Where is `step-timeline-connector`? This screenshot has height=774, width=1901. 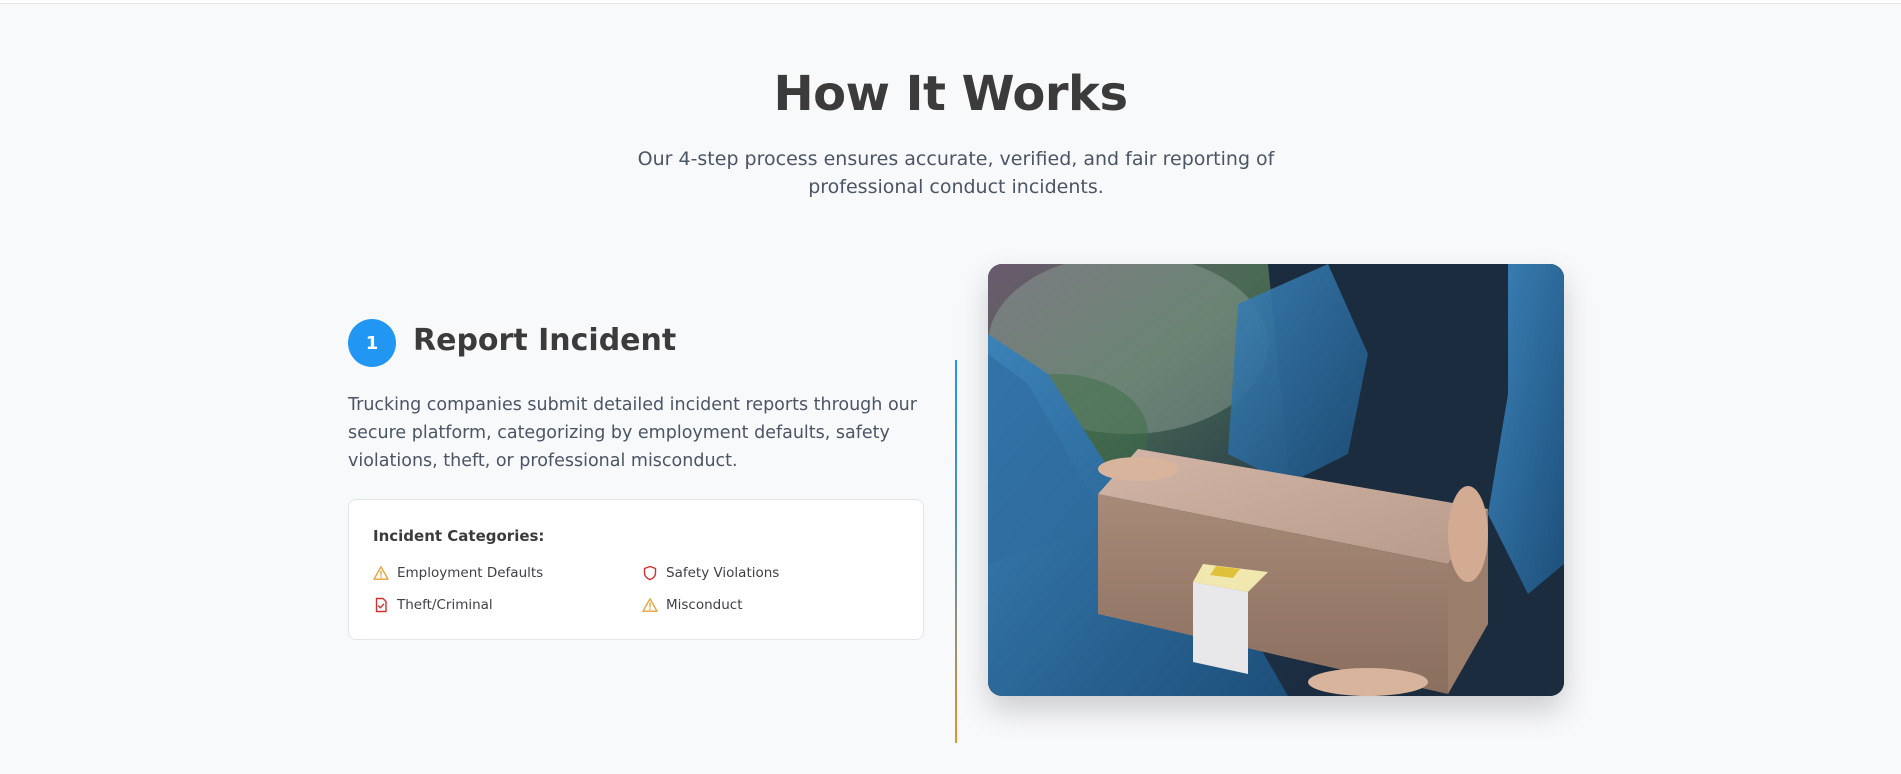
step-timeline-connector is located at coordinates (956, 551).